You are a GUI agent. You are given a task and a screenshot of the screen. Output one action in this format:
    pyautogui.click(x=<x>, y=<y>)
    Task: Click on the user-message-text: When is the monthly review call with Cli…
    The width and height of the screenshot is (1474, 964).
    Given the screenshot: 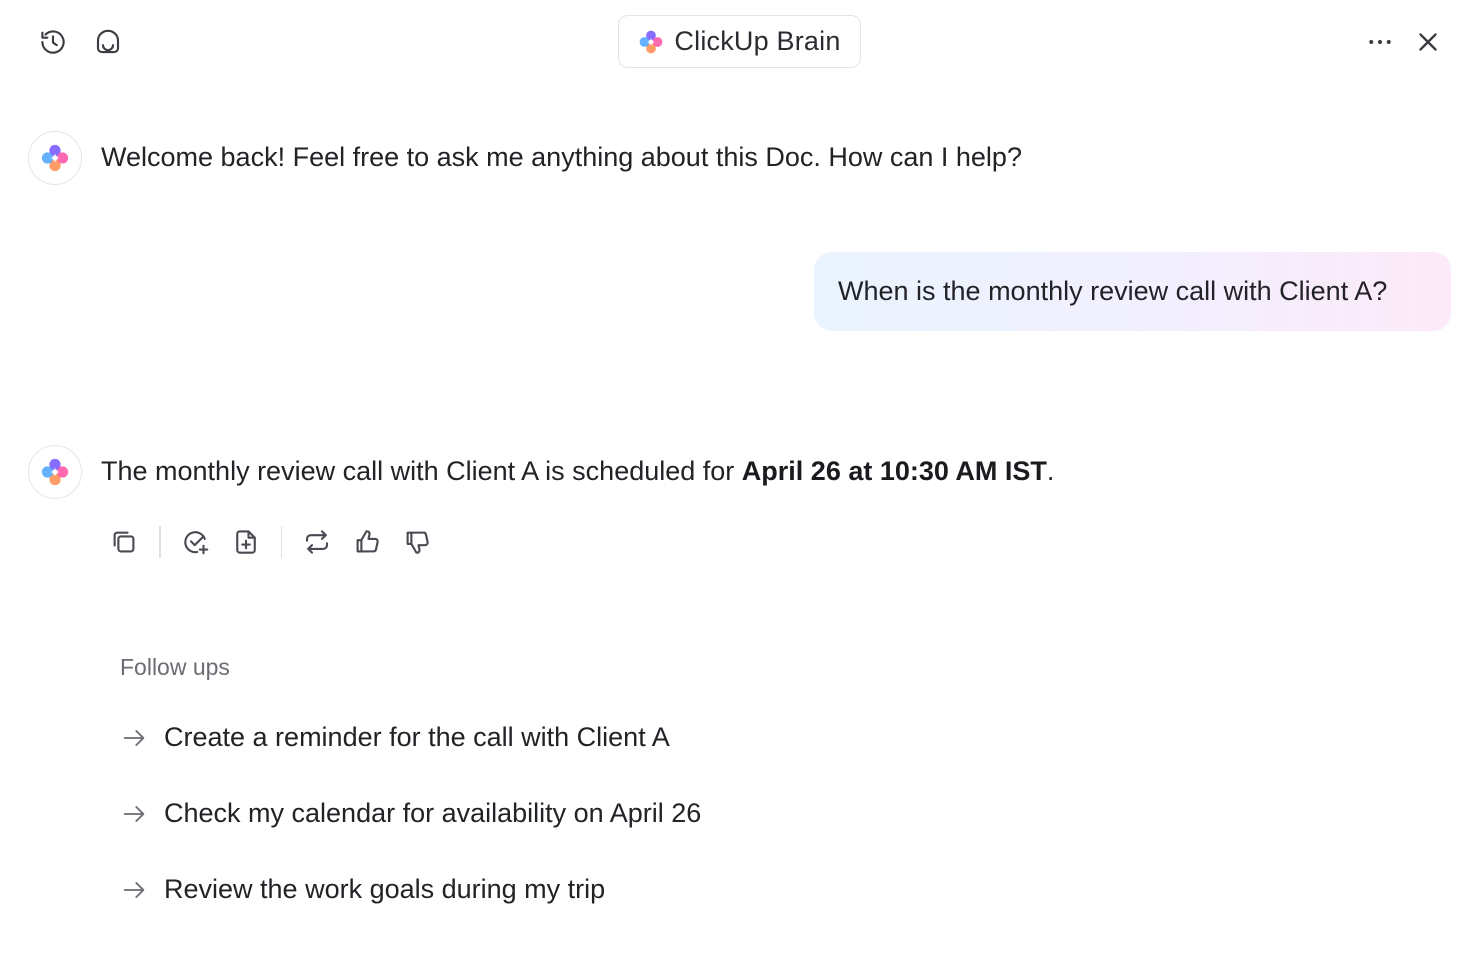 What is the action you would take?
    pyautogui.click(x=1113, y=291)
    